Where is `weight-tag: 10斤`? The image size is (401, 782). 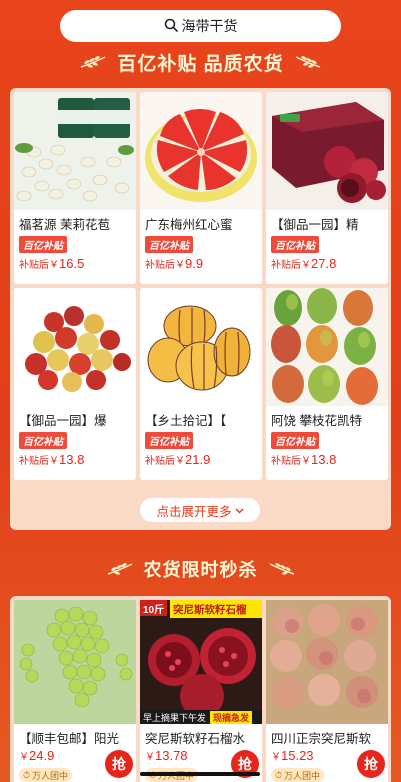
weight-tag: 10斤 is located at coordinates (154, 608).